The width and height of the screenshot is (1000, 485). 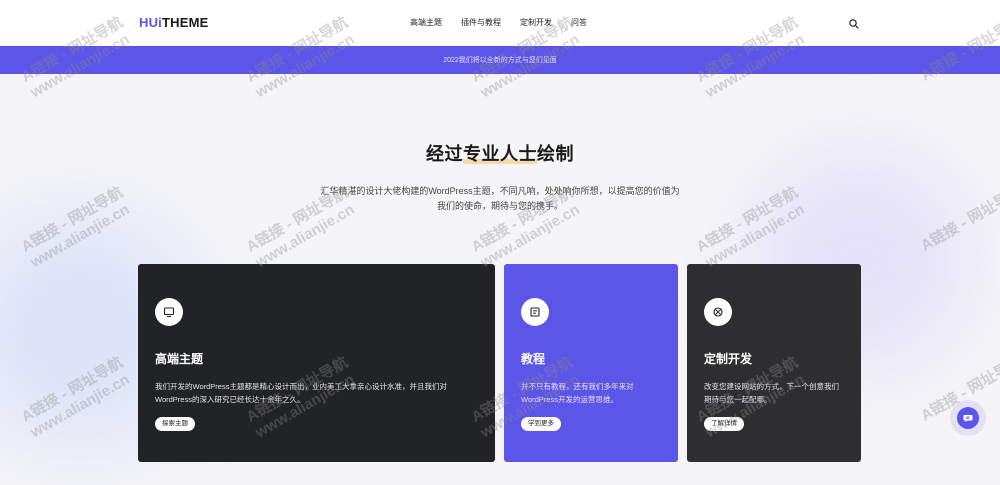 I want to click on card-tutorials: 教程 并不只有教程，还有我们多年来对WordPress开发的运营思维。 学到更多, so click(x=591, y=363).